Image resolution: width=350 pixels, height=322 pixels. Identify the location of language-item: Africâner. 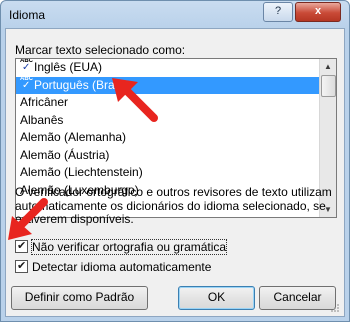
(167, 103).